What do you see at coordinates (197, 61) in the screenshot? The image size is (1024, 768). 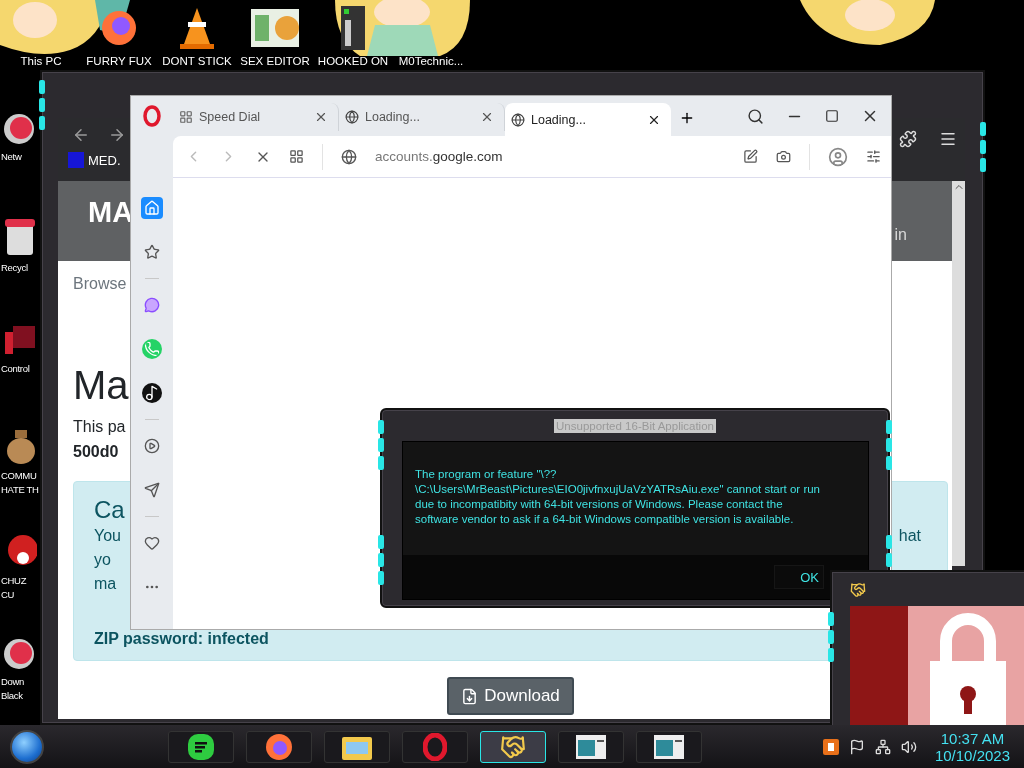 I see `desktop-icon-label: DONT STICK` at bounding box center [197, 61].